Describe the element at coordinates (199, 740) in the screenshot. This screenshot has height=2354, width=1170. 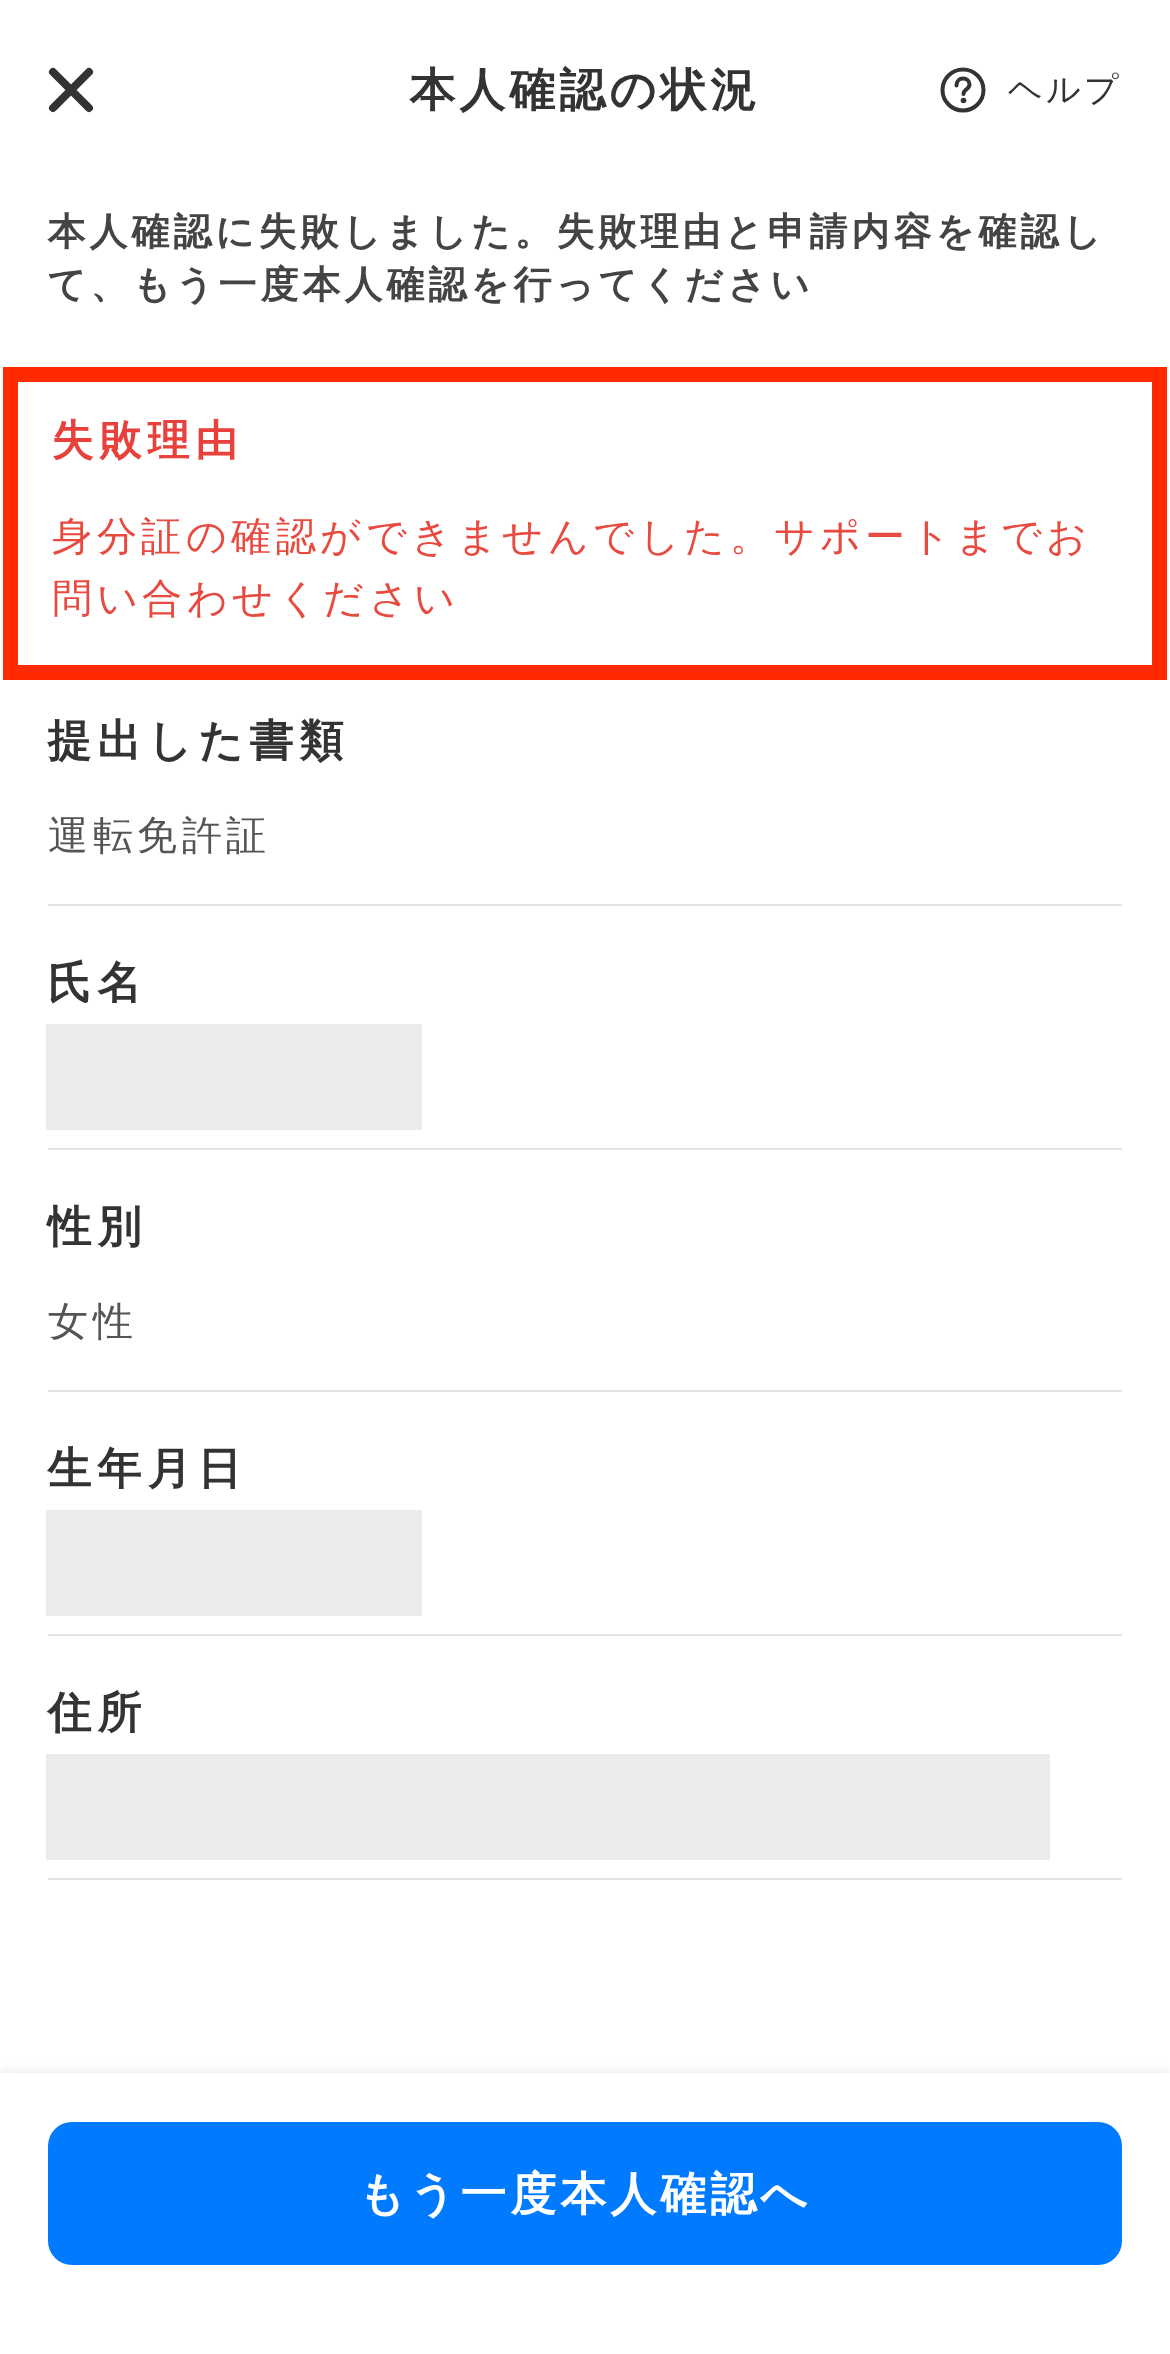
I see `field-label: 提出した書類` at that location.